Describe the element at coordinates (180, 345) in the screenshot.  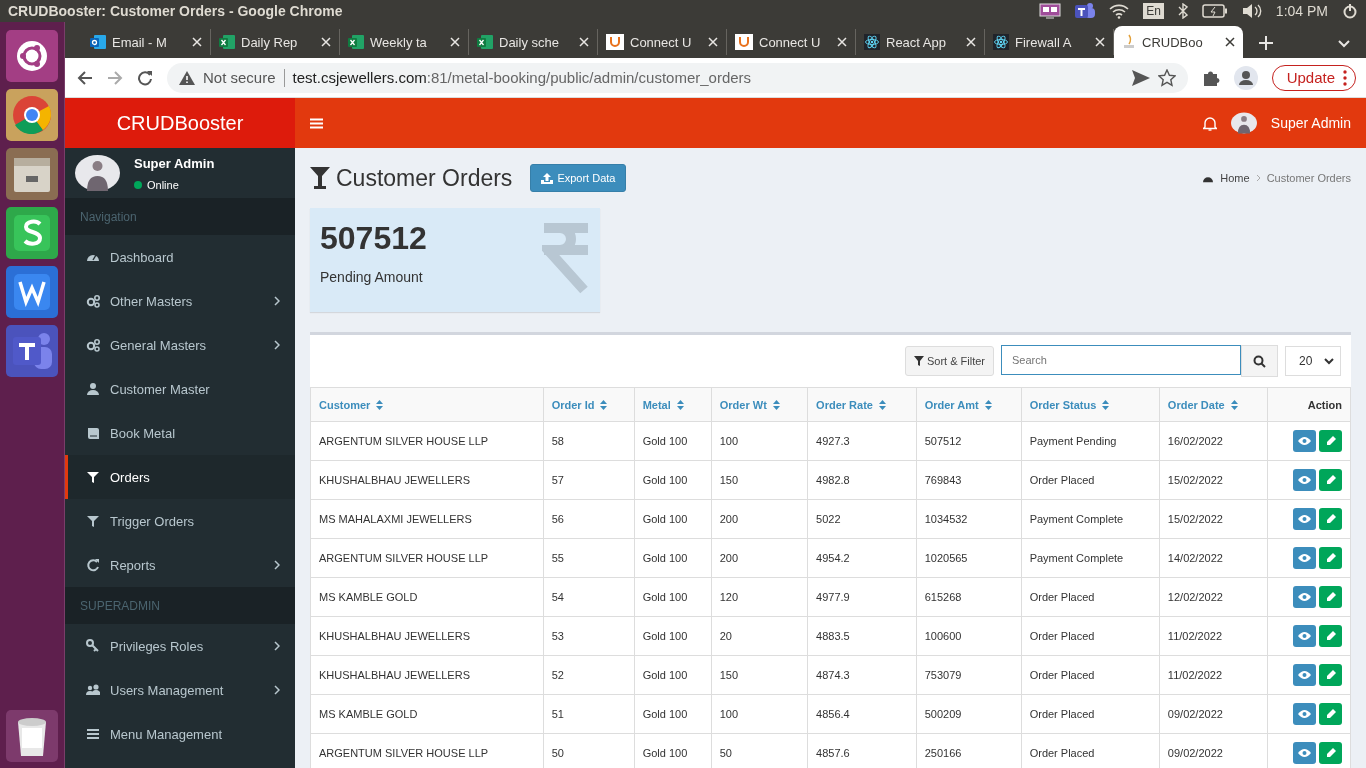
I see `sidebar-item: General Masters` at that location.